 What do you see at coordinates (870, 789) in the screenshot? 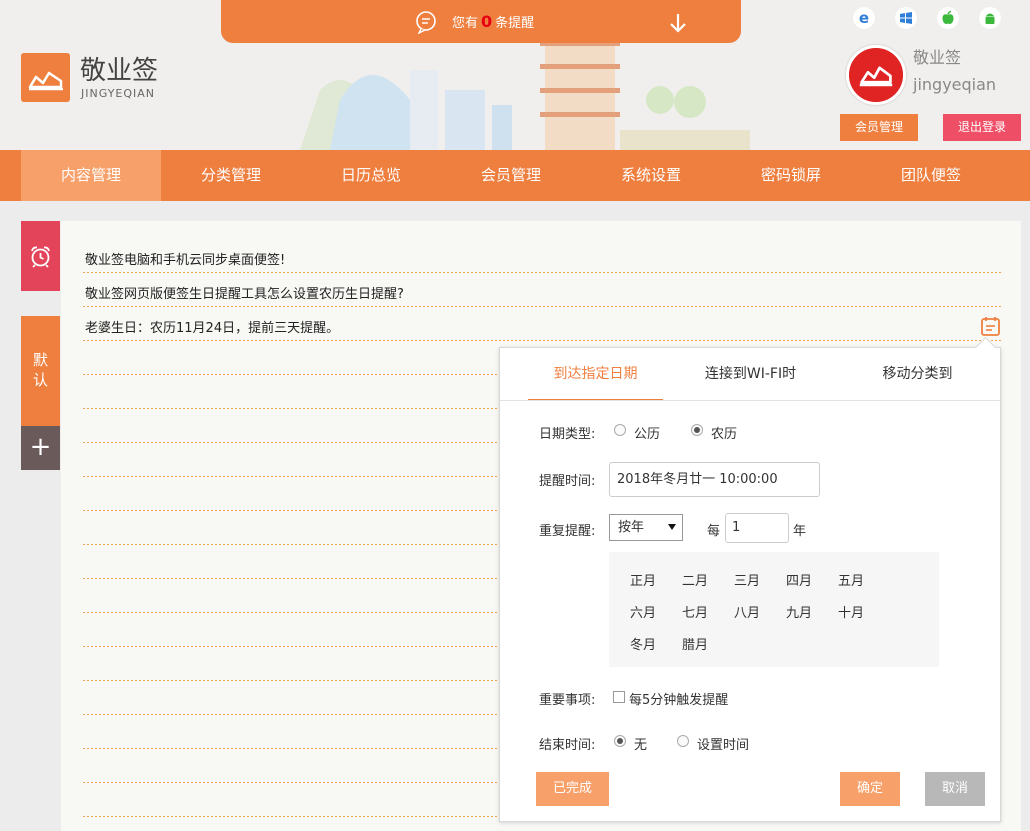
I see `confirm-button: 确定` at bounding box center [870, 789].